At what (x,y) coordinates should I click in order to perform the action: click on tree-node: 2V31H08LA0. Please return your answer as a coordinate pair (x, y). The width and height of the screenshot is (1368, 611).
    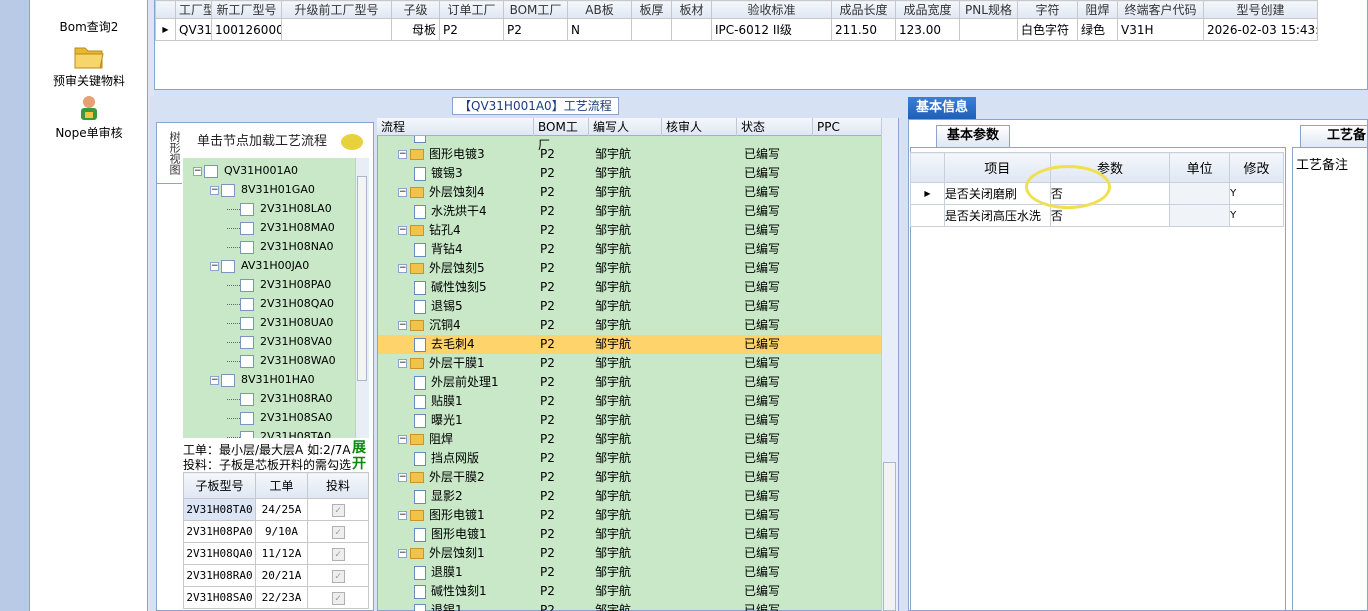
    Looking at the image, I should click on (279, 209).